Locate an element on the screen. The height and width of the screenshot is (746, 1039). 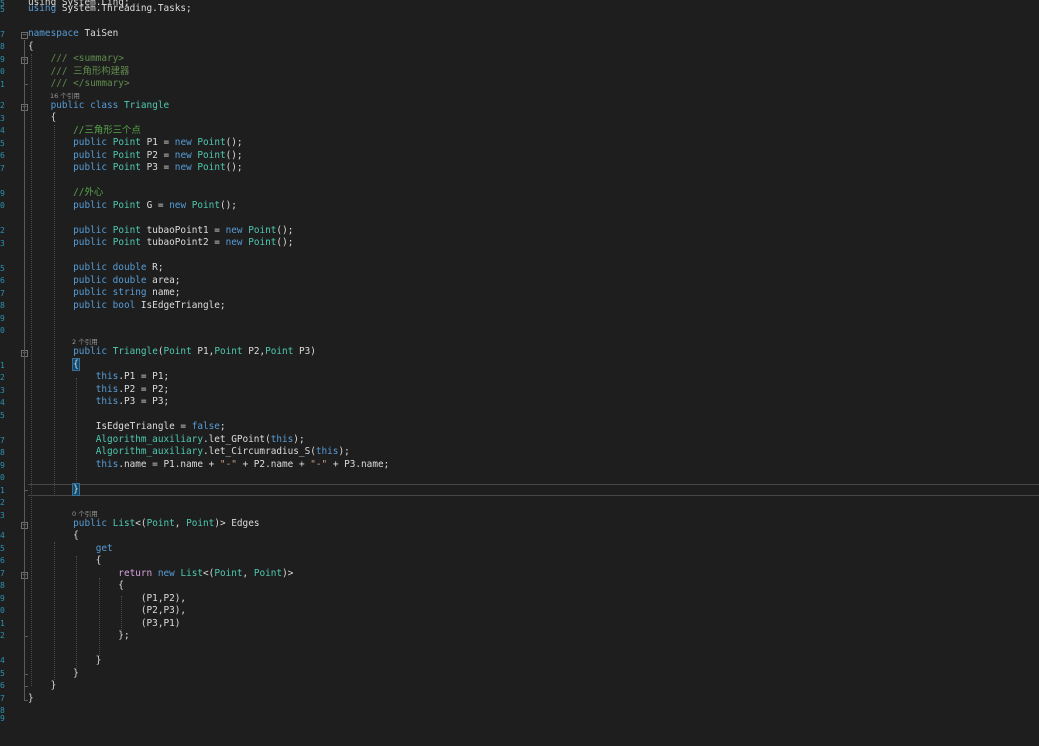
code-line: this.P1 = P1; is located at coordinates (98, 377).